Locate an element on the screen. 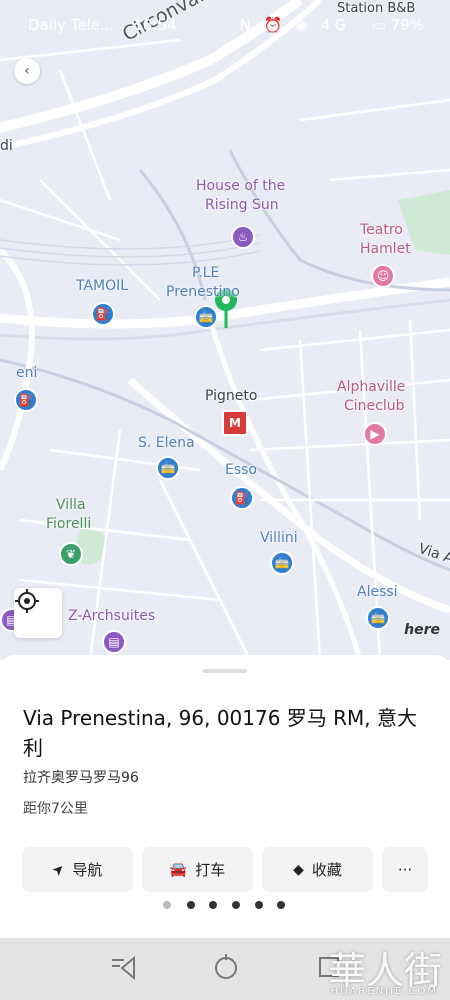 This screenshot has height=1000, width=450. home-icon is located at coordinates (226, 967).